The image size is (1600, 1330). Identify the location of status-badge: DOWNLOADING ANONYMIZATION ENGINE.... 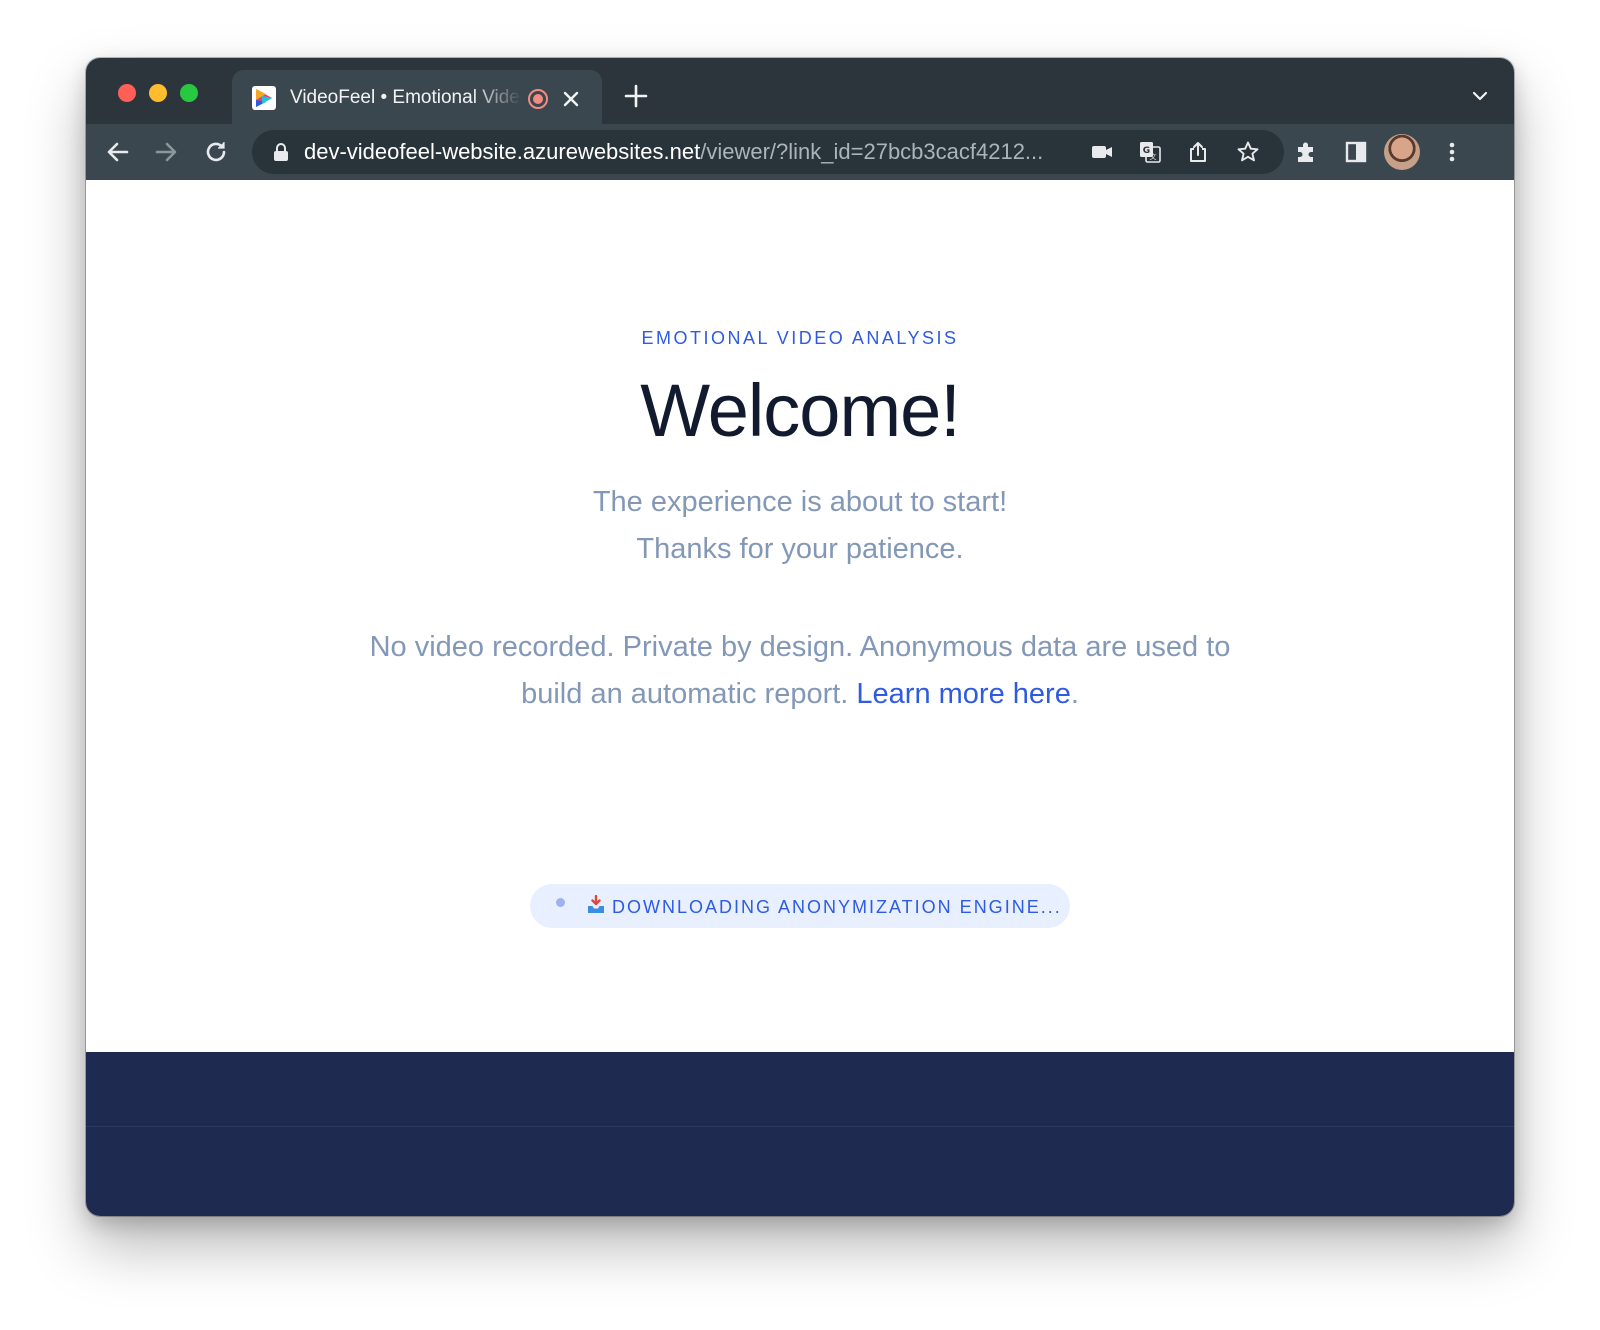
(800, 906).